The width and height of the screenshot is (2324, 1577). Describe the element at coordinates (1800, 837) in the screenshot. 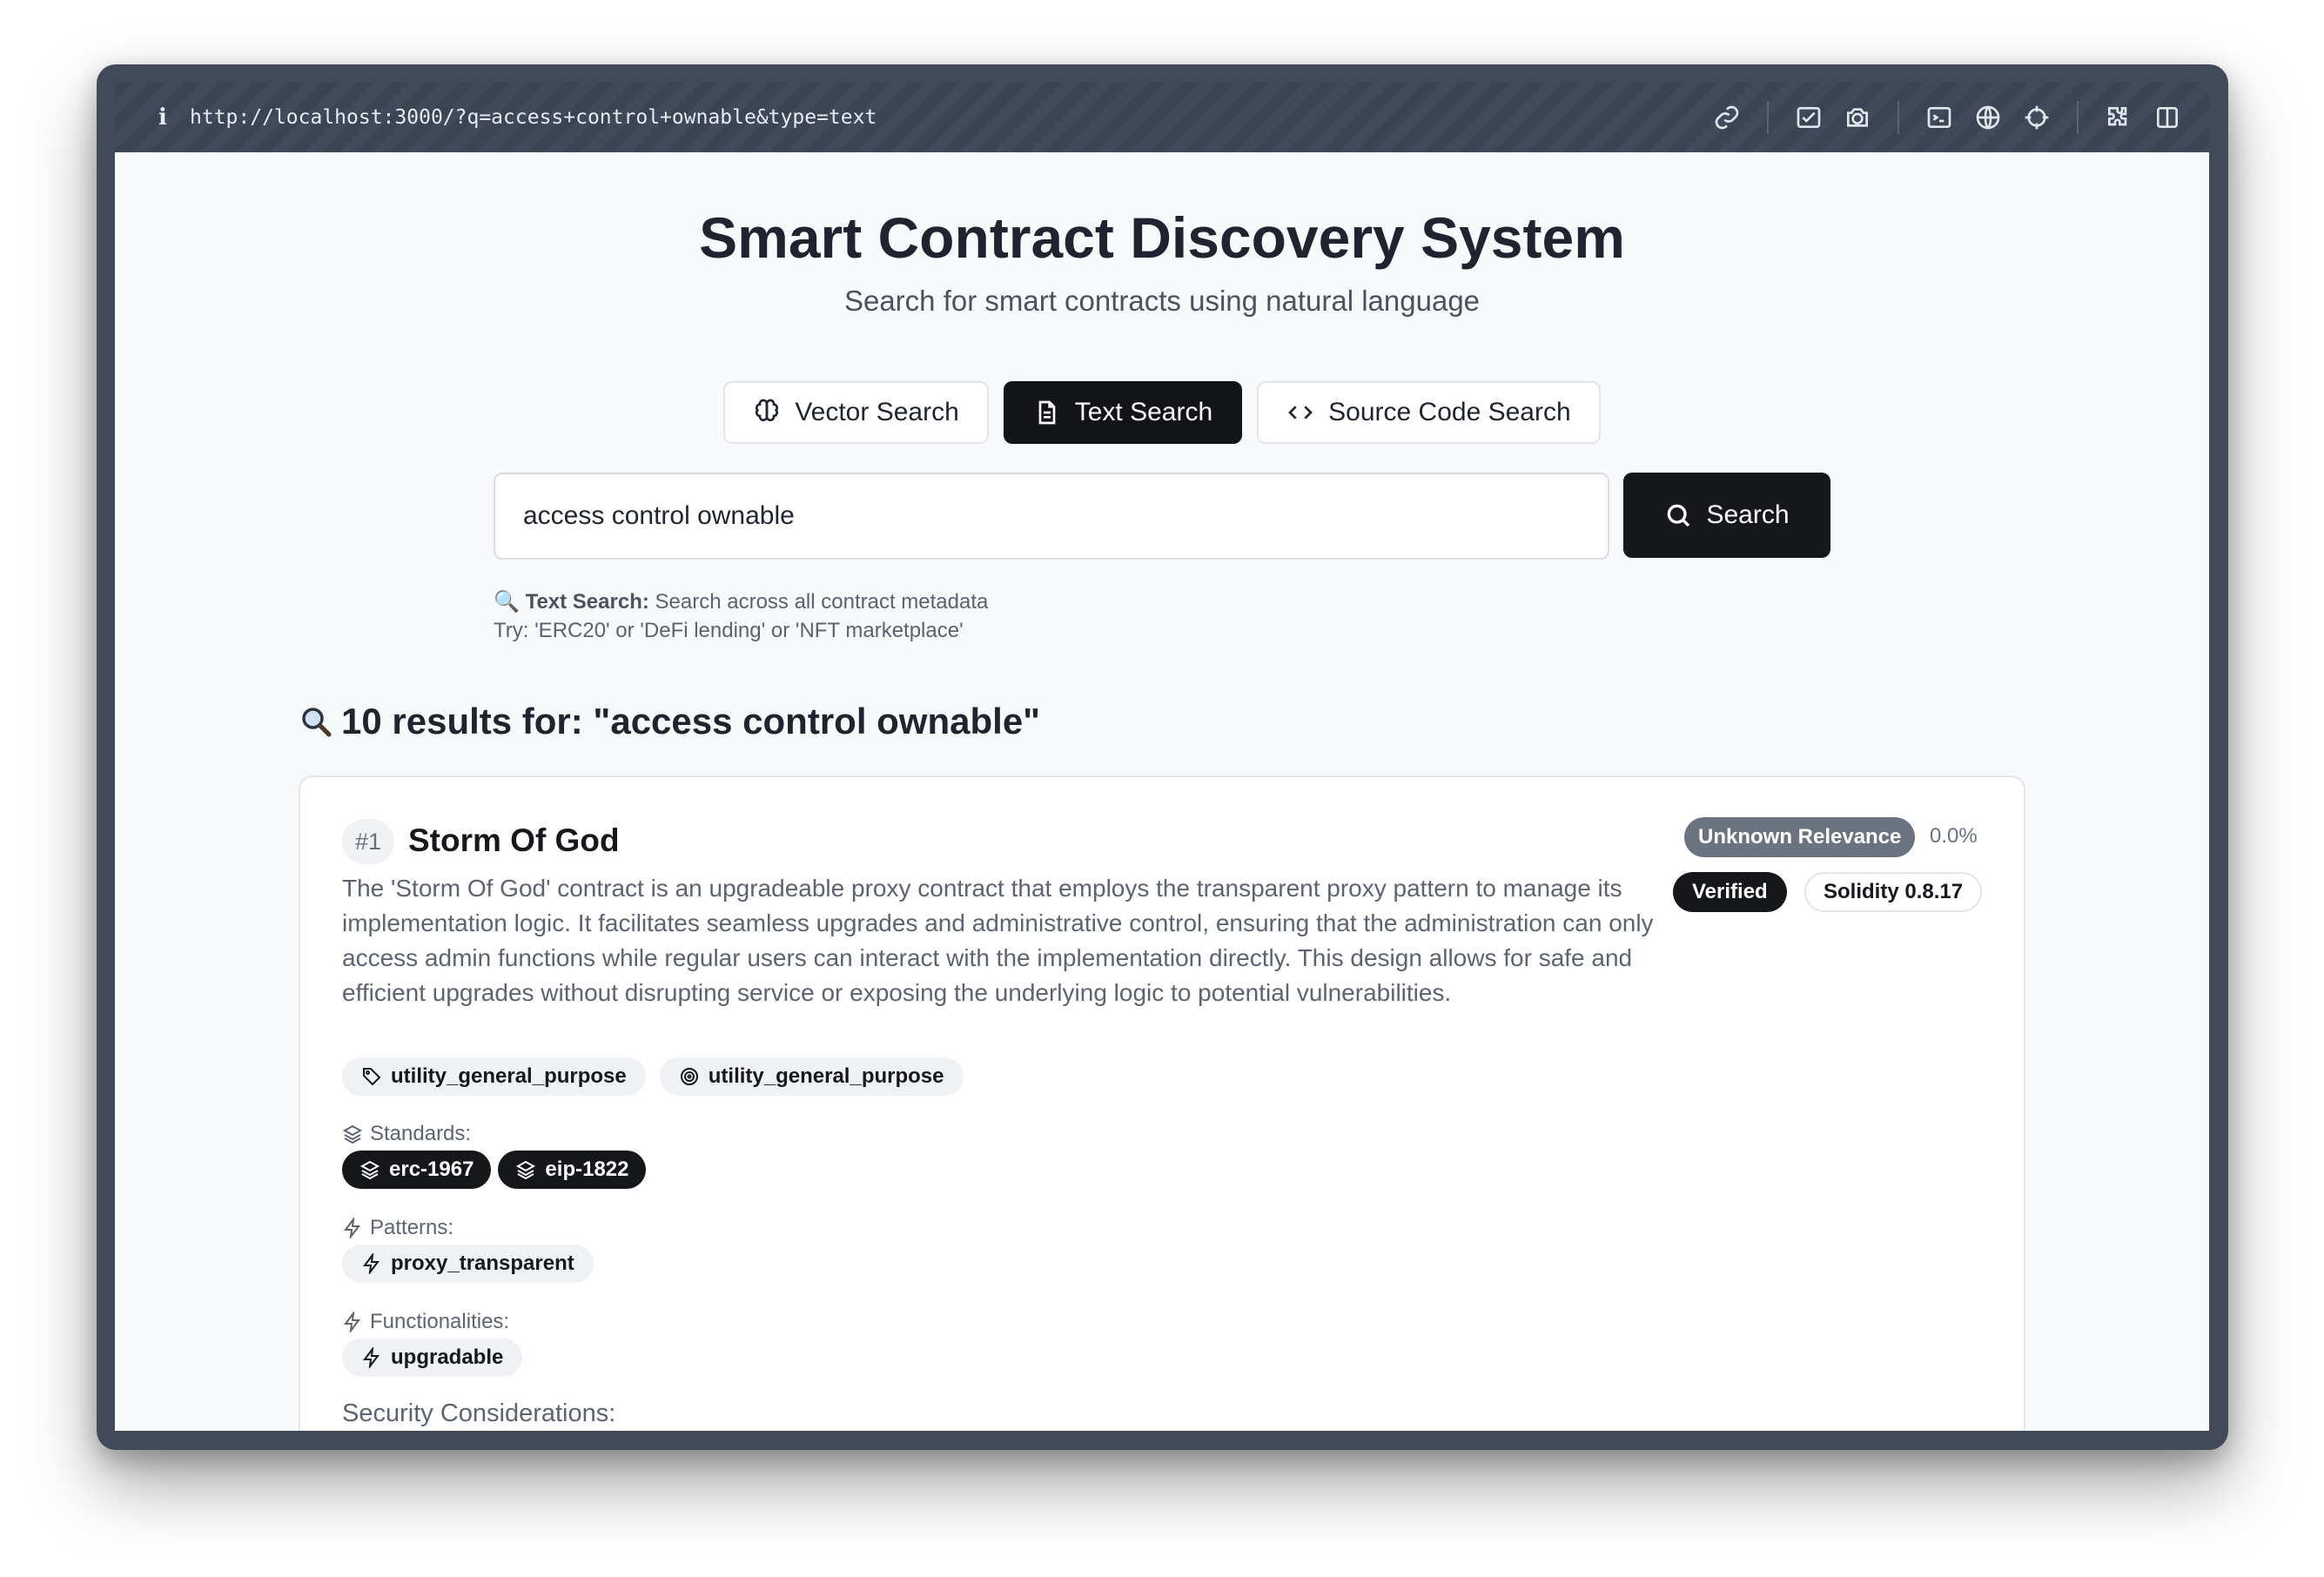

I see `relevance-badge: Unknown Relevance` at that location.